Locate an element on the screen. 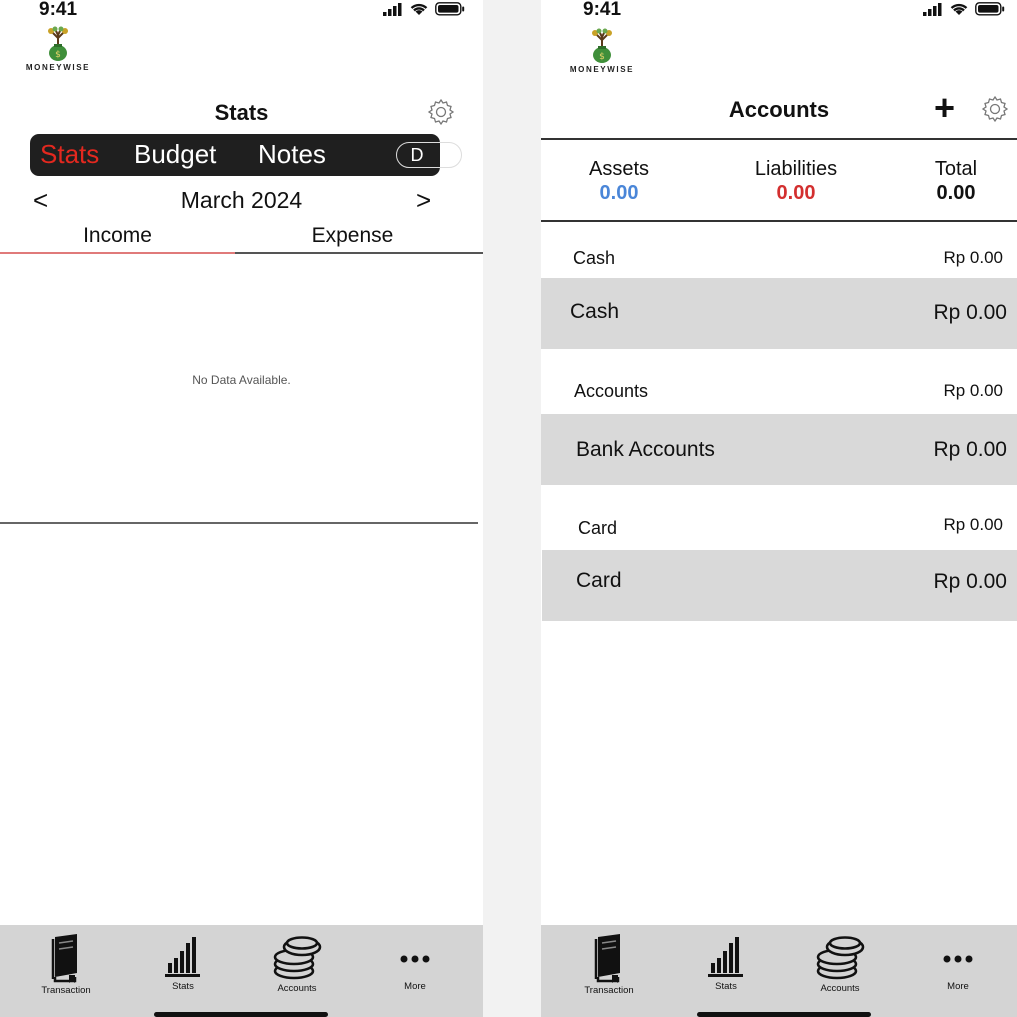  accounts-summary: Assets 0.00 Liabilities 0.00 Total 0.00 is located at coordinates (779, 180).